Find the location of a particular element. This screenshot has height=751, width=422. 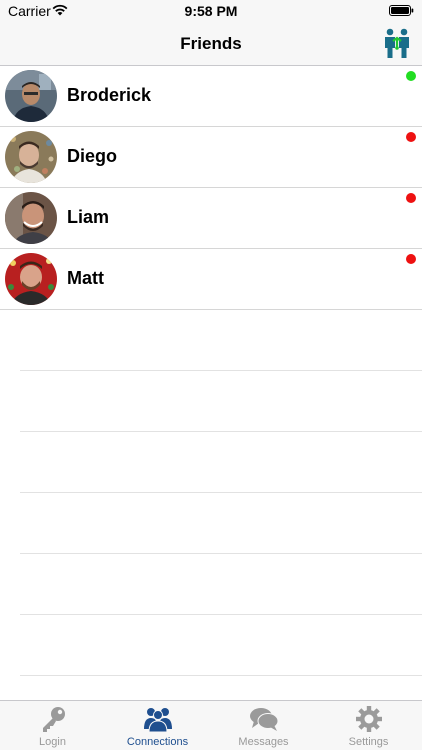

friend-name: Diego is located at coordinates (92, 156).